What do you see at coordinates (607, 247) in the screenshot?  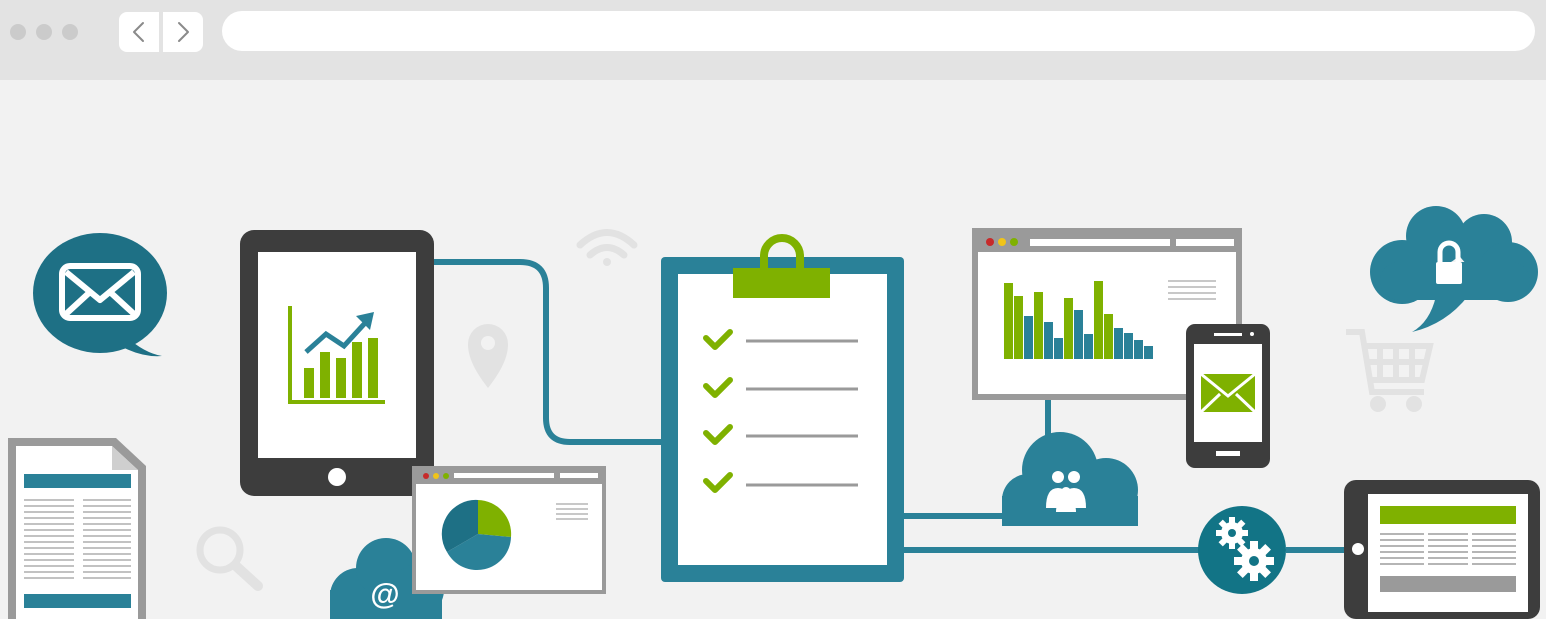 I see `wifi-icon` at bounding box center [607, 247].